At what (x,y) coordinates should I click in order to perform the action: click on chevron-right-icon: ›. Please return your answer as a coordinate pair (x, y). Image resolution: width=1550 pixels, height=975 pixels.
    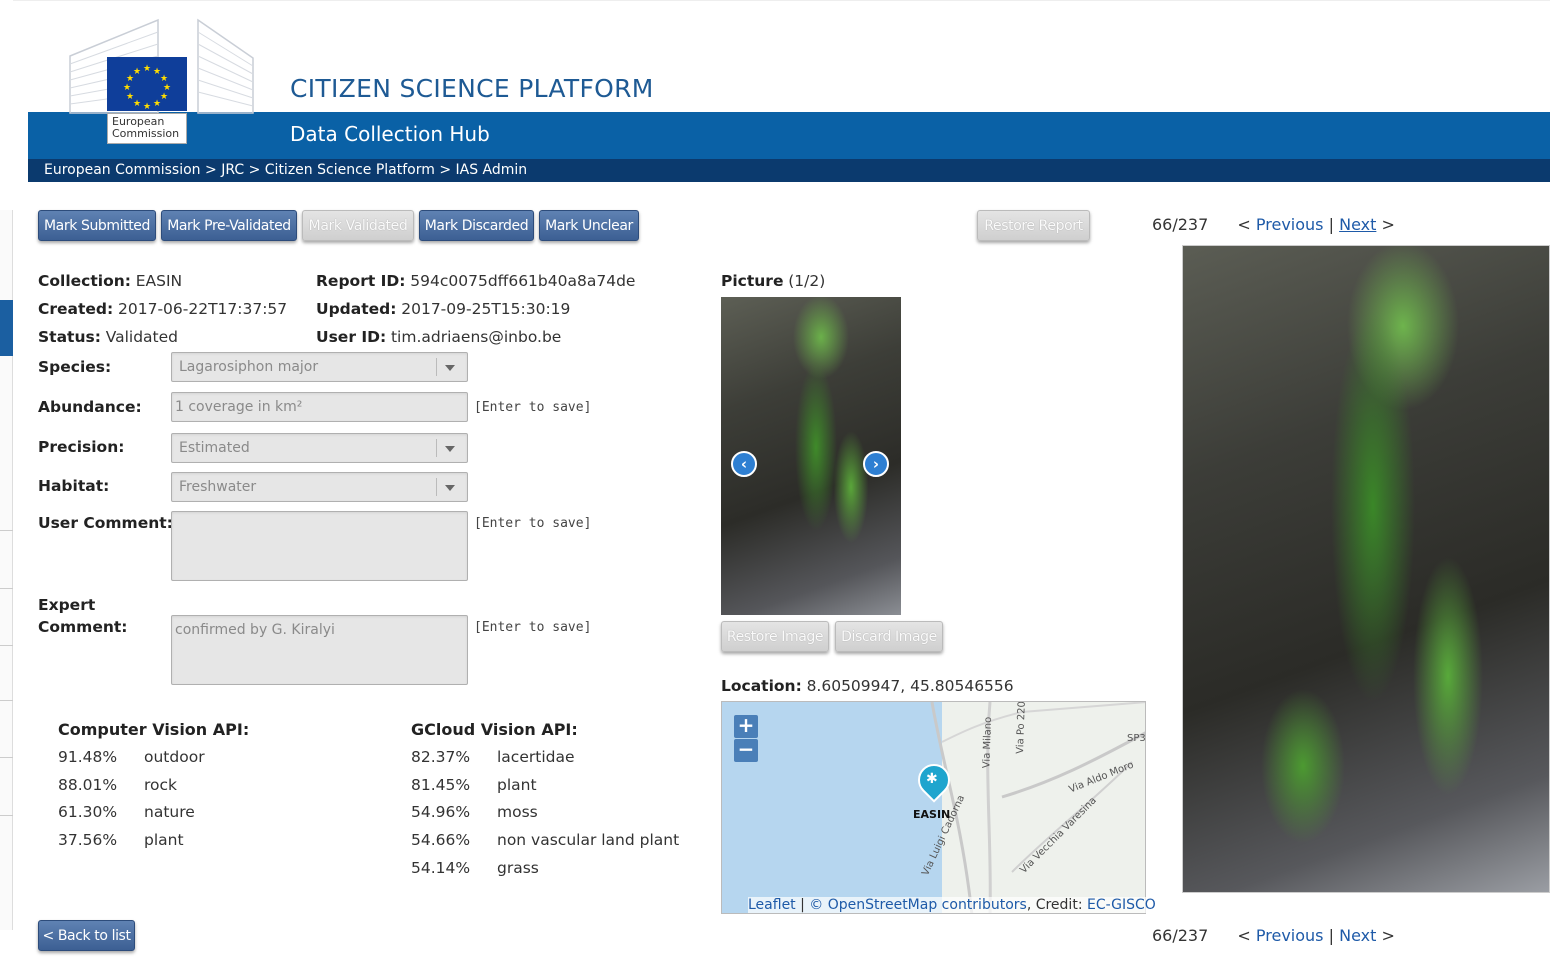
    Looking at the image, I should click on (876, 464).